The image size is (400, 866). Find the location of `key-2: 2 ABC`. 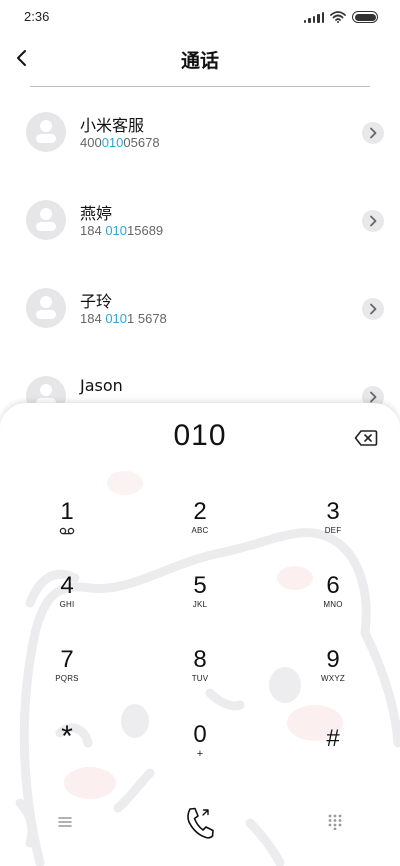

key-2: 2 ABC is located at coordinates (200, 528).